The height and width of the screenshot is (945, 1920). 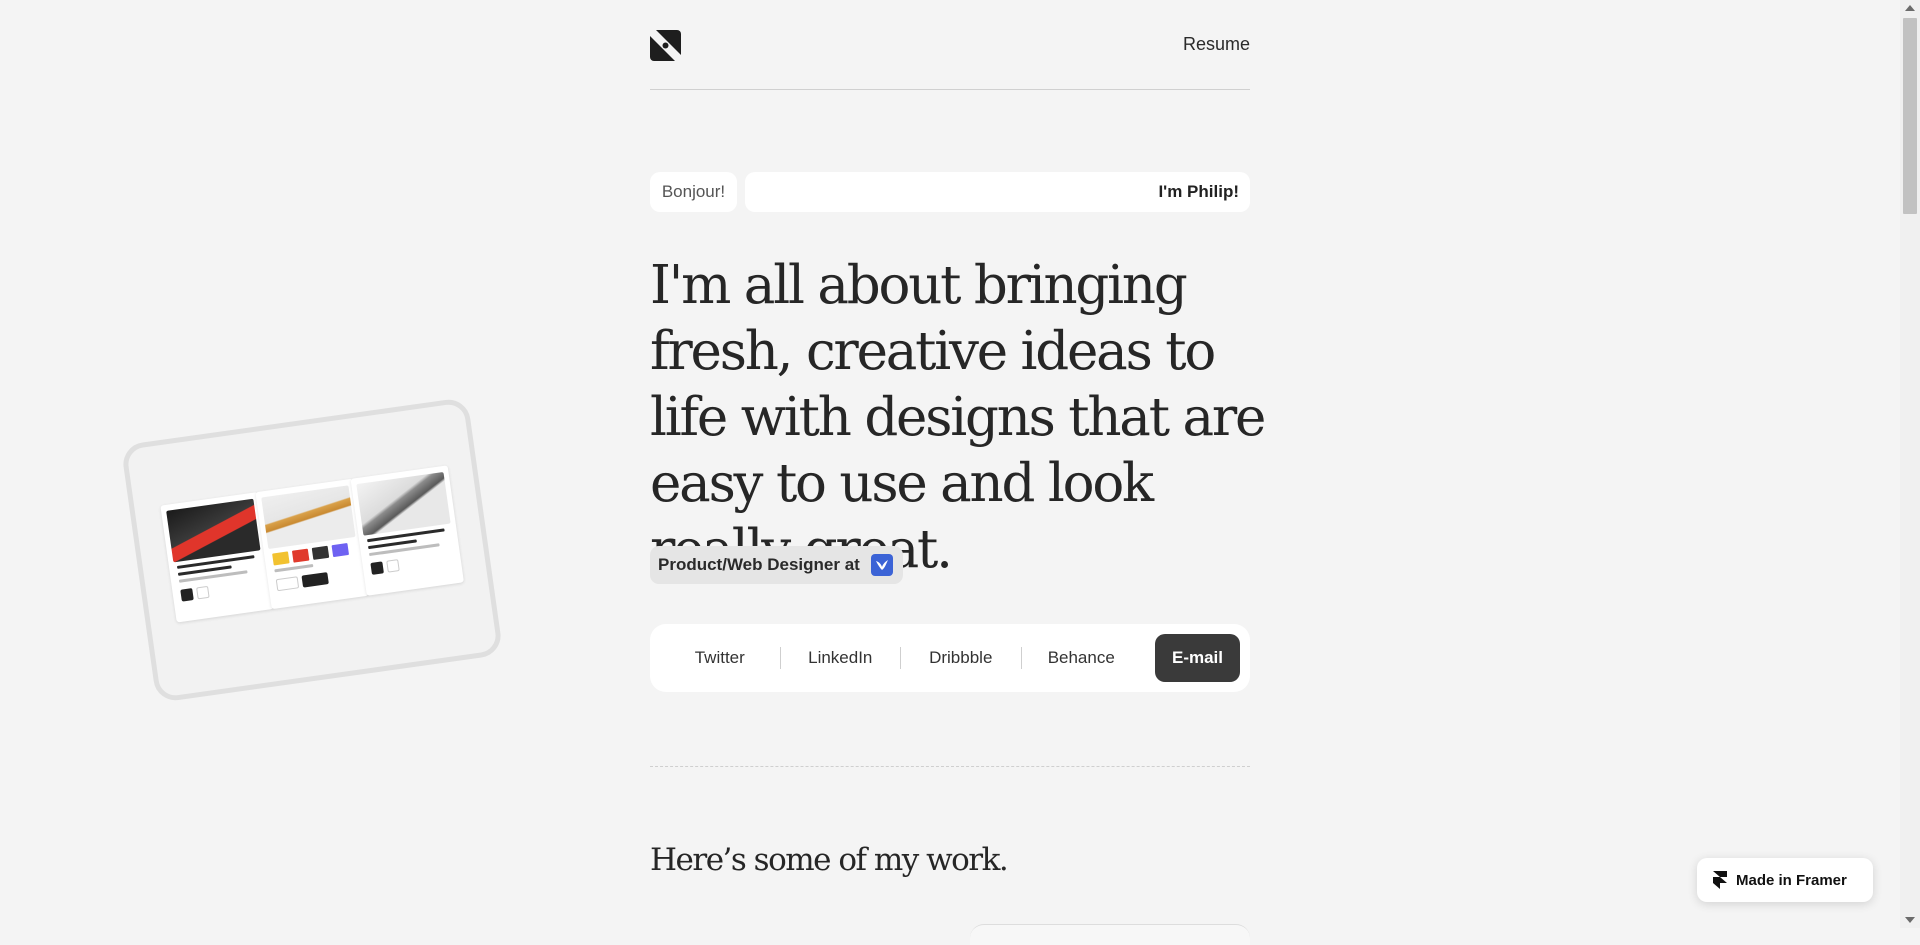 I want to click on greeting-pill: Bonjour!, so click(x=693, y=192).